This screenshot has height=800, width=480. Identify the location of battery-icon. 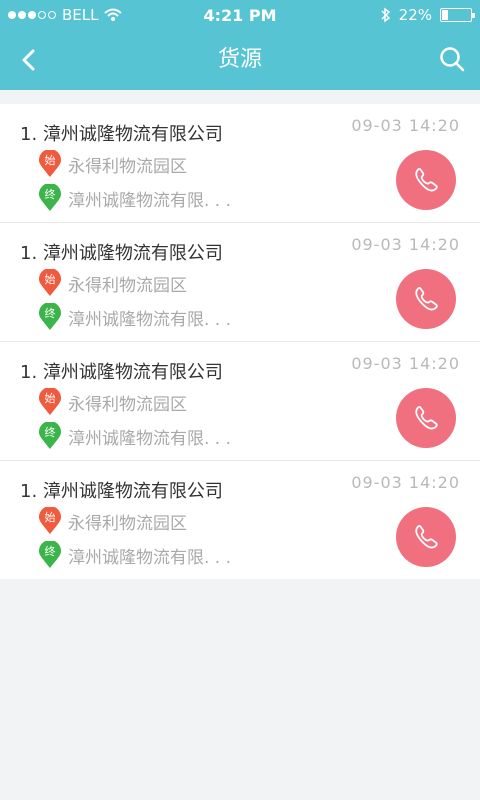
(457, 15).